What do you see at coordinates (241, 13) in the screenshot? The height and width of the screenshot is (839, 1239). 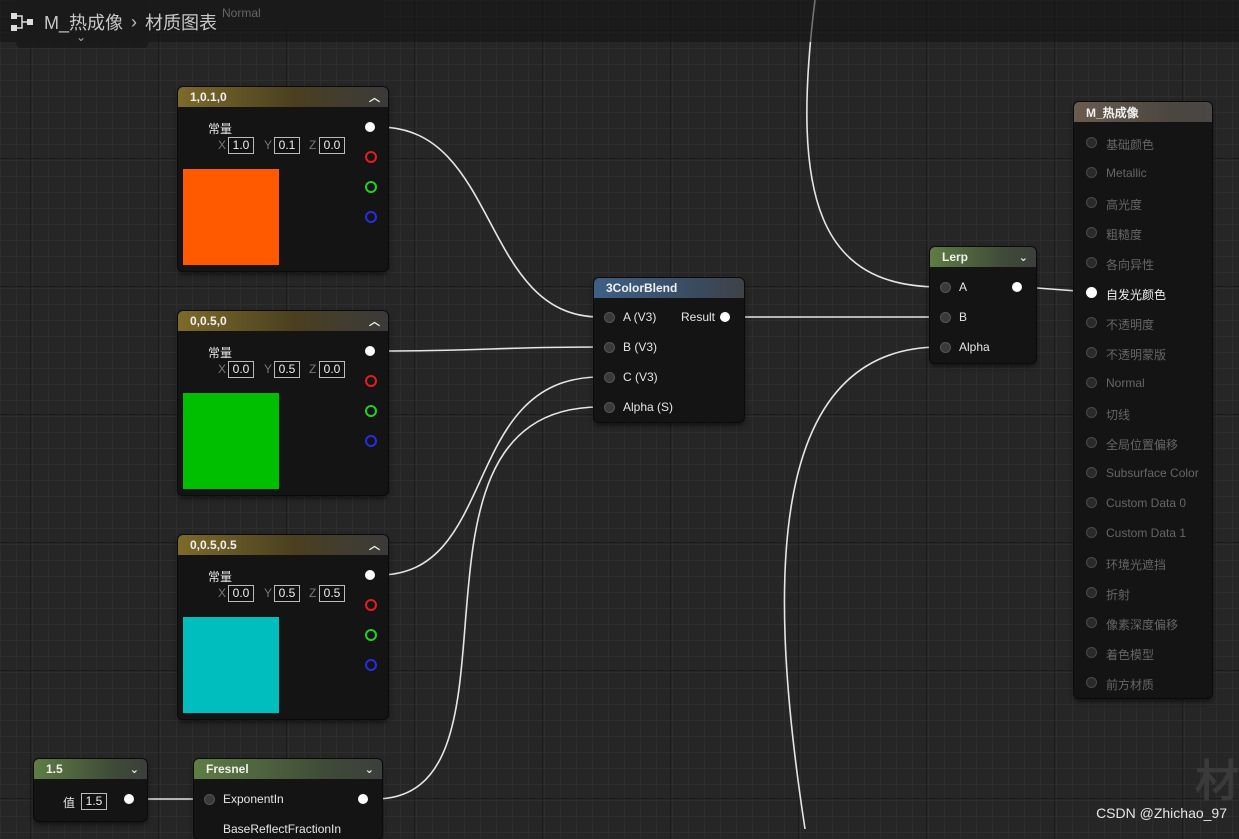 I see `background-node-text: Normal` at bounding box center [241, 13].